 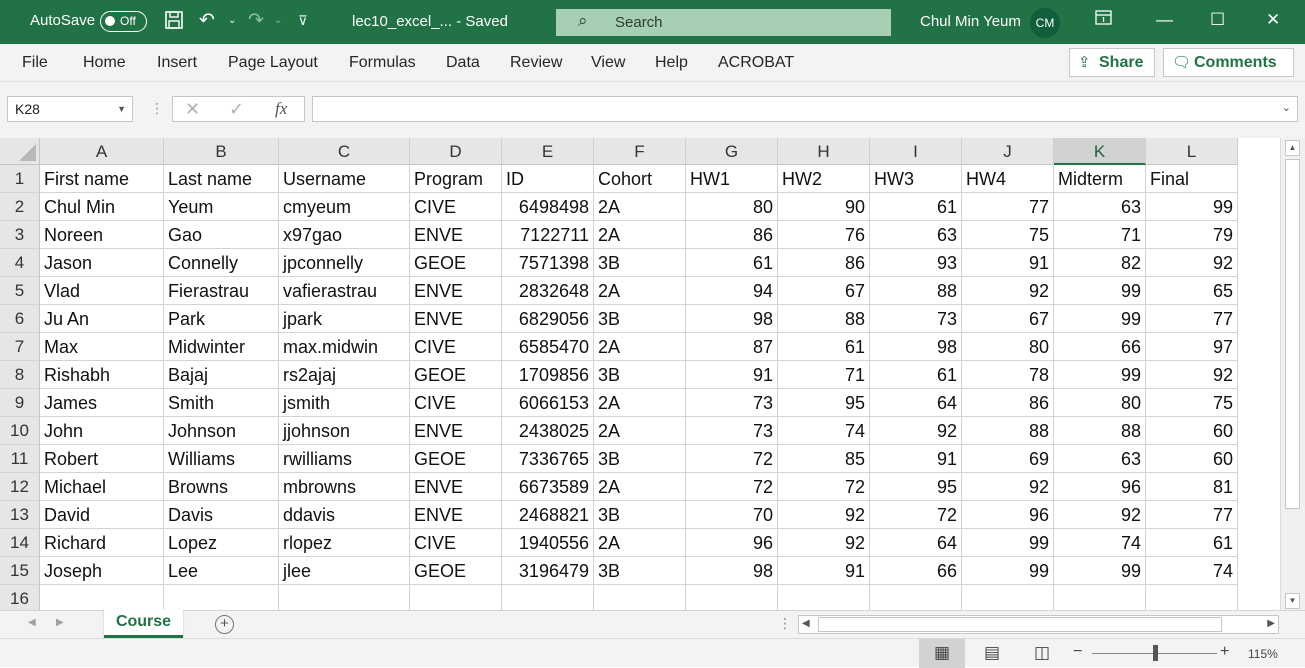 I want to click on cell-hw3: 98, so click(x=916, y=347).